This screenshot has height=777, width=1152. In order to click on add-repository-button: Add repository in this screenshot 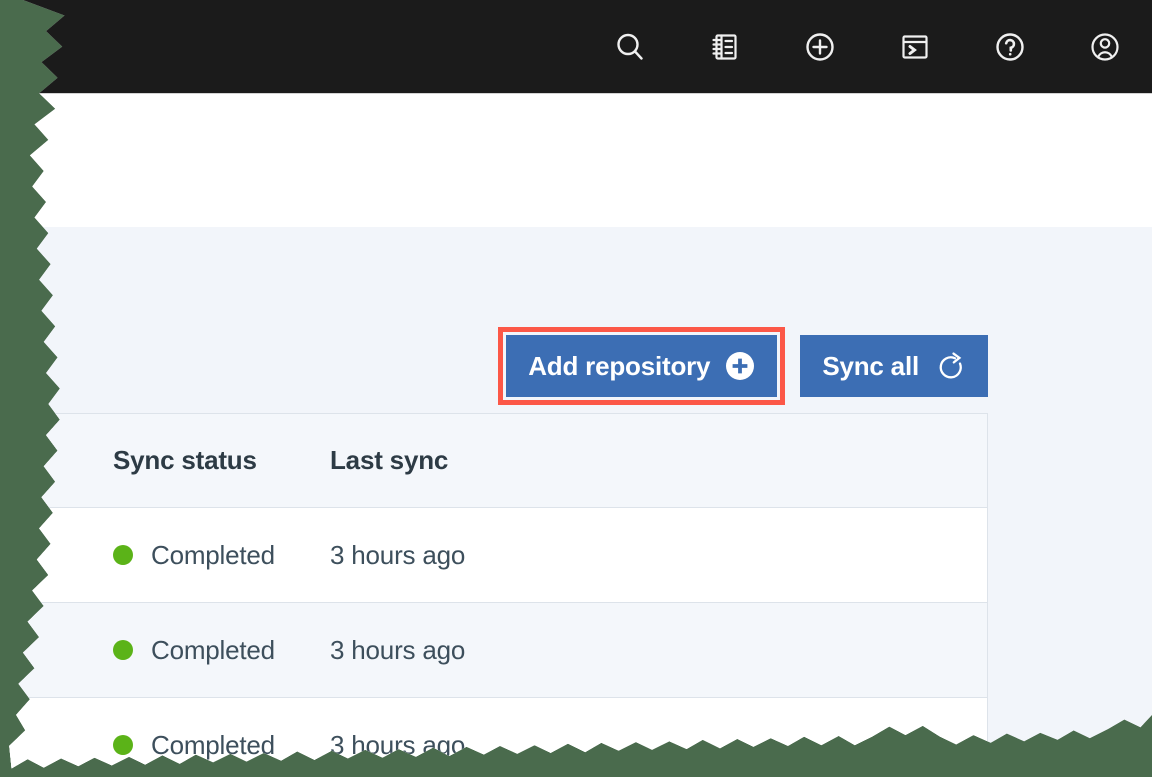, I will do `click(642, 366)`.